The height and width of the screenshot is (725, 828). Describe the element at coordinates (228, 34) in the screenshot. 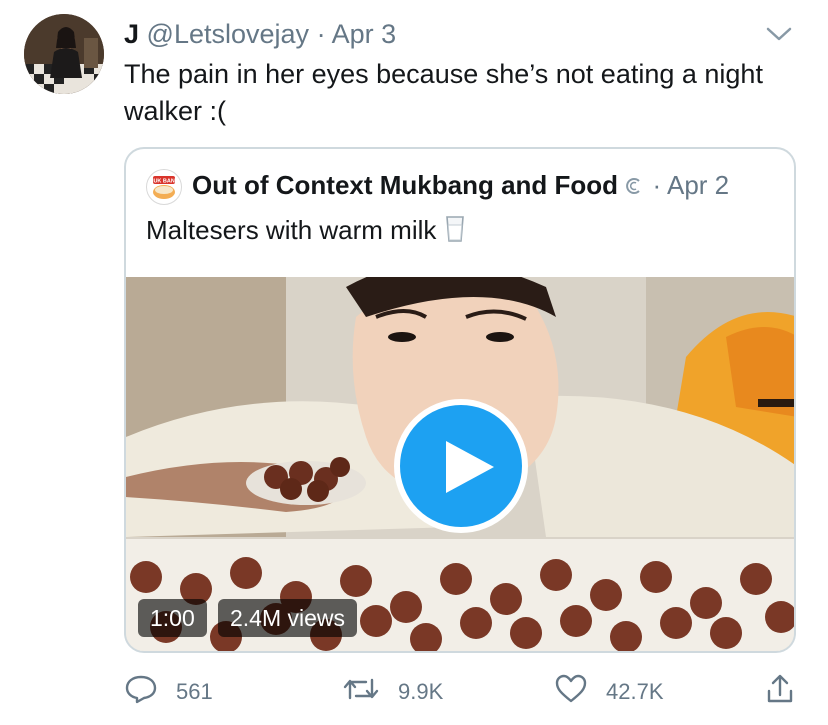

I see `author-handle: @Letslovejay` at that location.